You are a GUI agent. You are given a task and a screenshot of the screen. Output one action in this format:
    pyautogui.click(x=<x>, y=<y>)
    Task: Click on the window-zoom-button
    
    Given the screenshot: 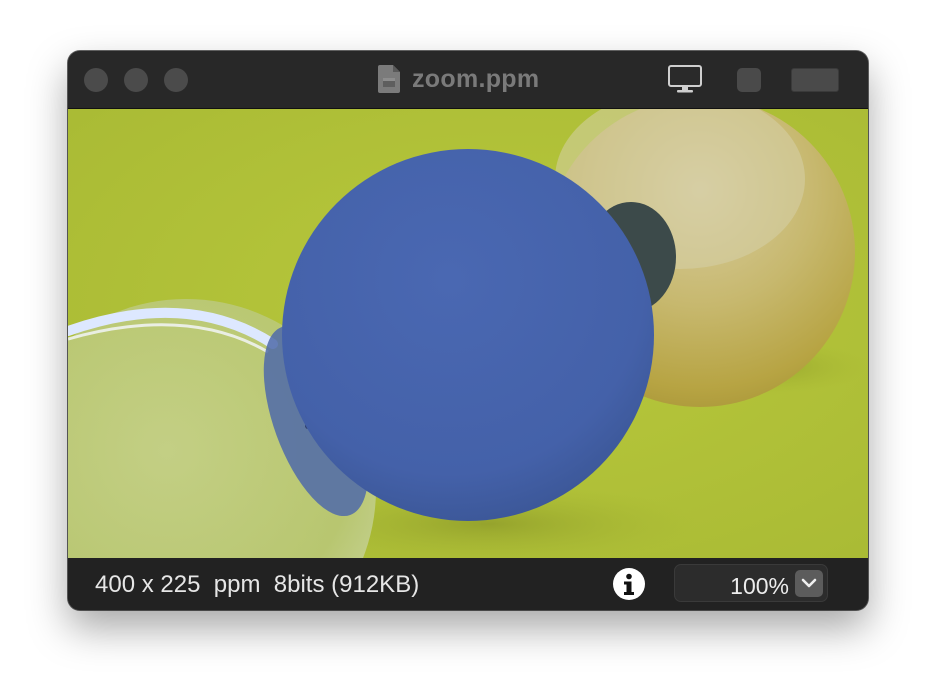 What is the action you would take?
    pyautogui.click(x=176, y=80)
    